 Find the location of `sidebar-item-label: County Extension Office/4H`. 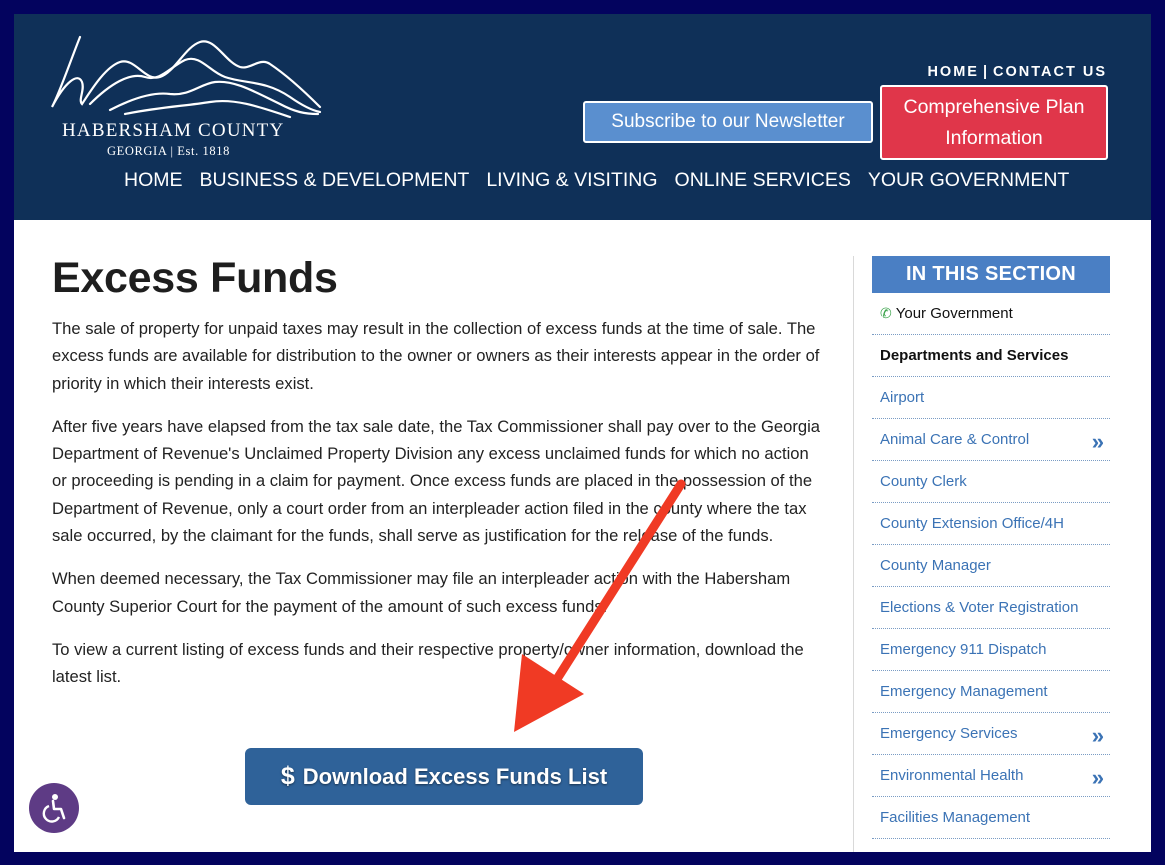

sidebar-item-label: County Extension Office/4H is located at coordinates (972, 523).